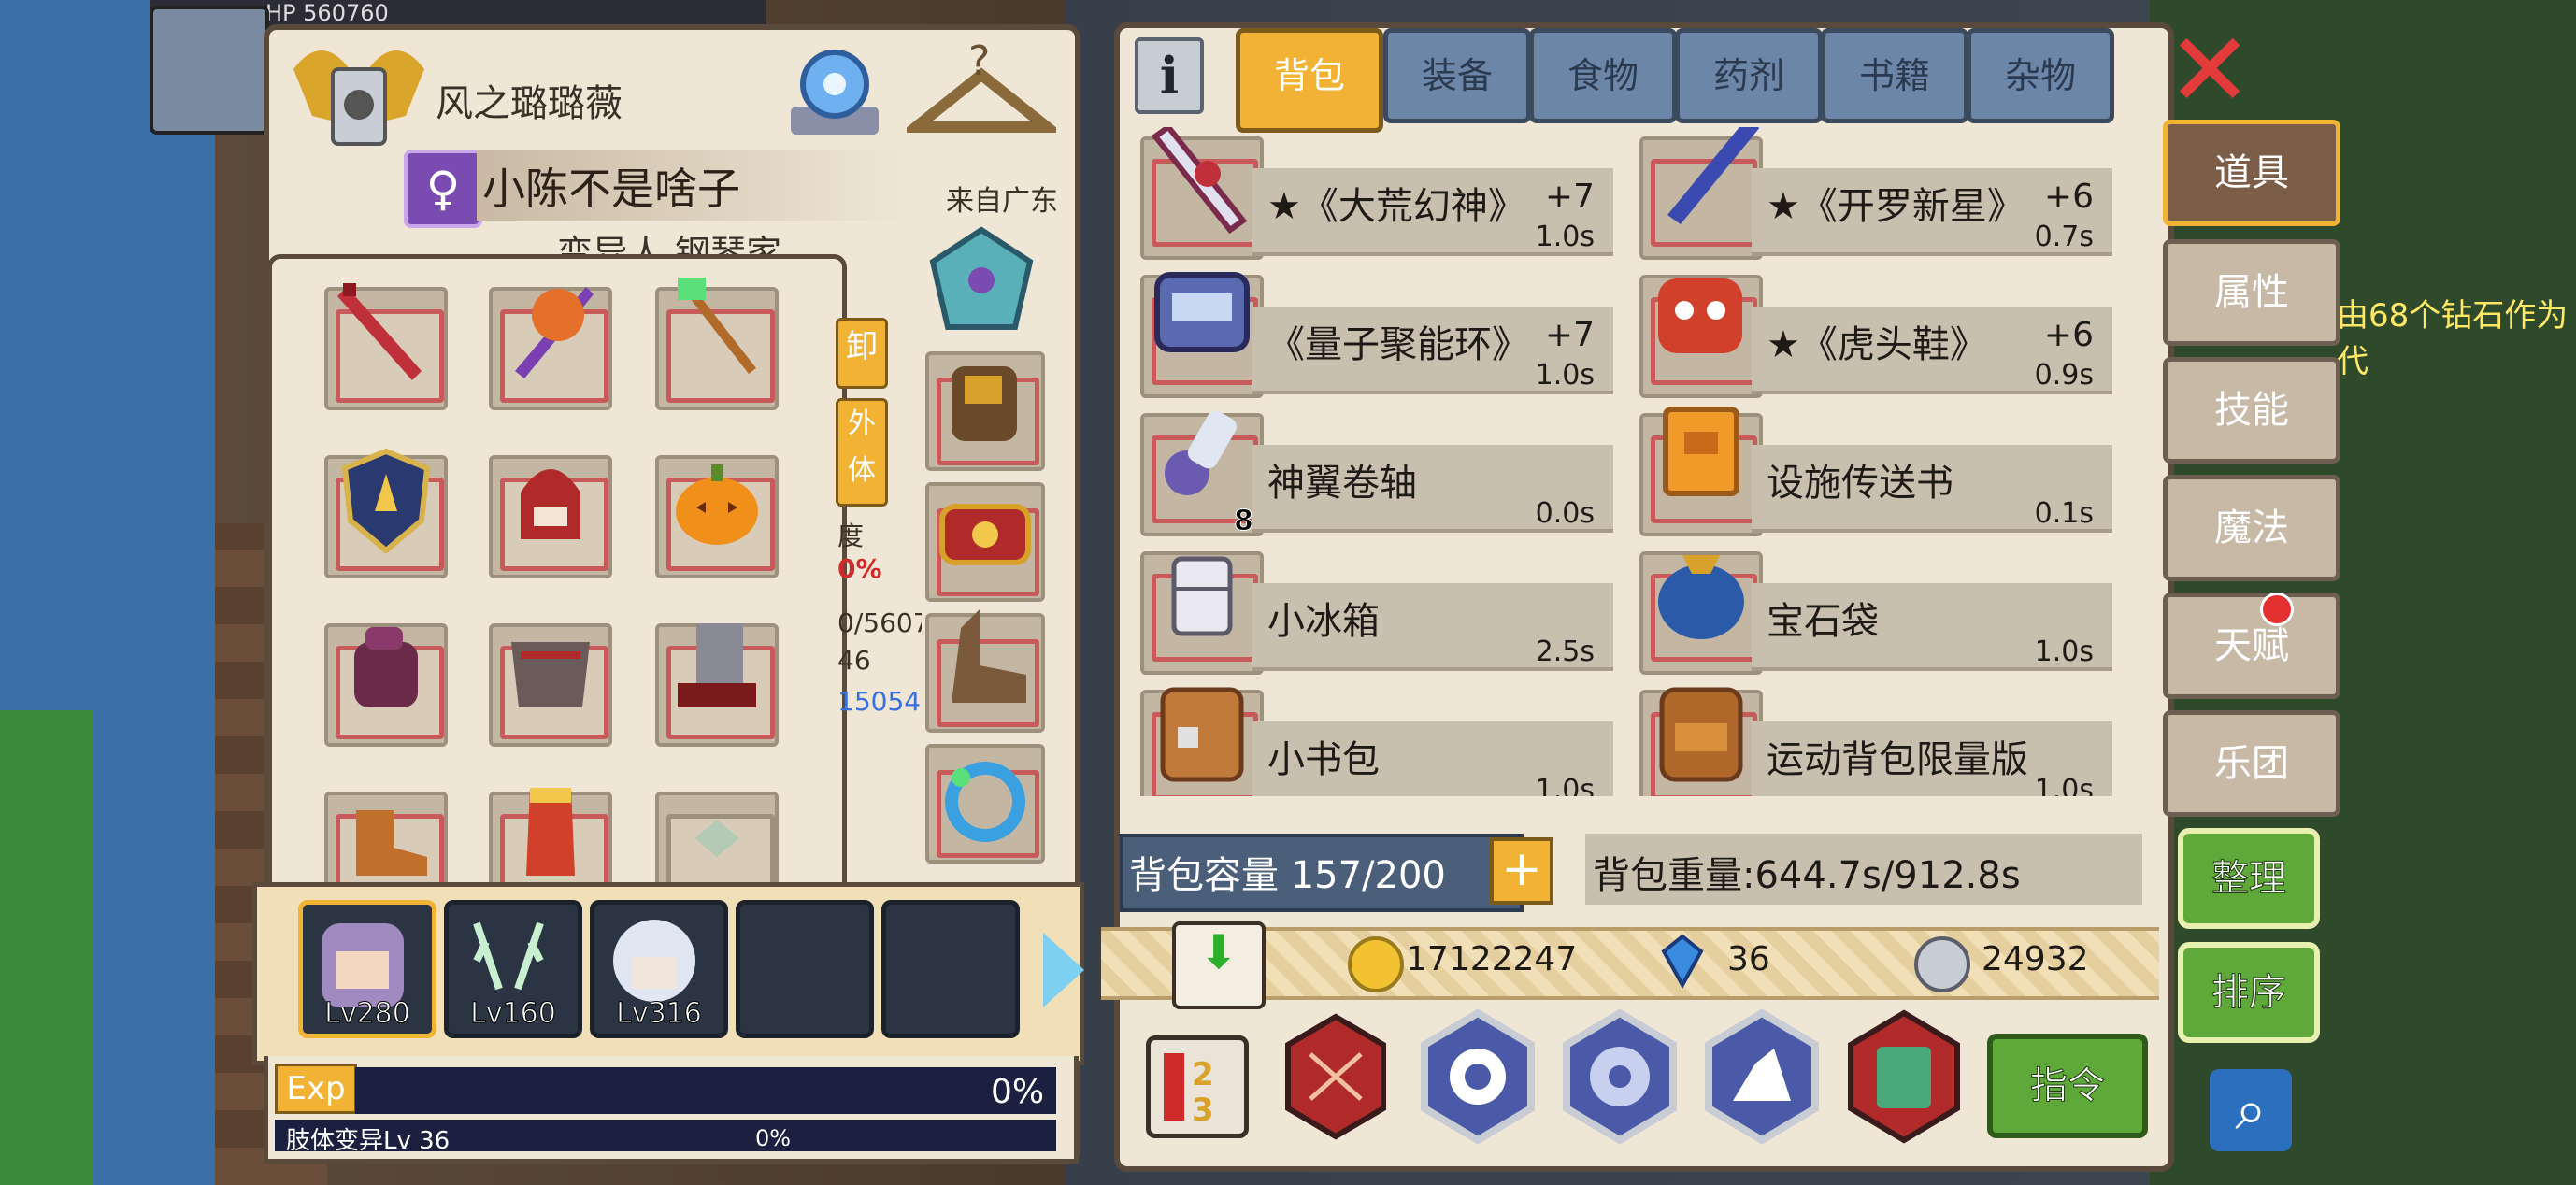 The height and width of the screenshot is (1185, 2576). What do you see at coordinates (386, 667) in the screenshot?
I see `gauntlet-icon` at bounding box center [386, 667].